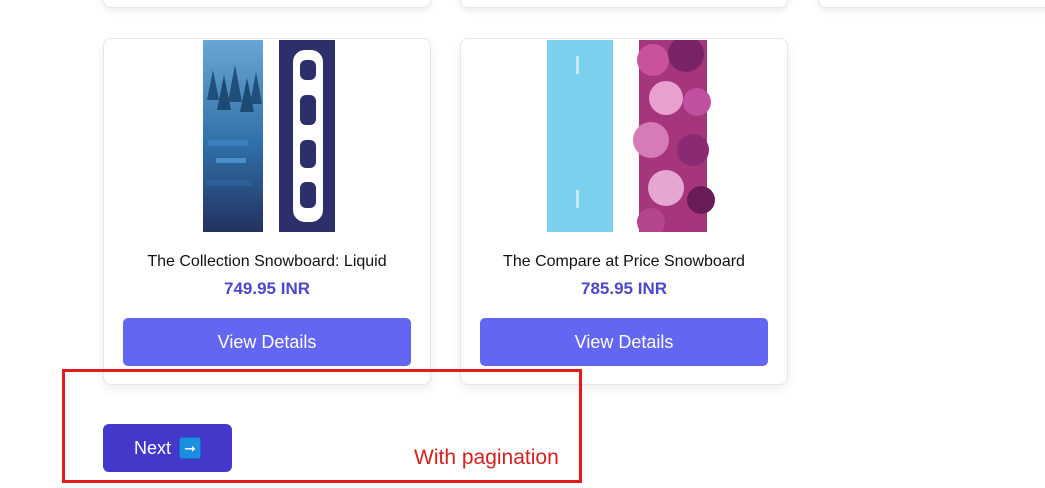 Image resolution: width=1045 pixels, height=488 pixels. I want to click on product-price: 749.95 INR, so click(267, 288).